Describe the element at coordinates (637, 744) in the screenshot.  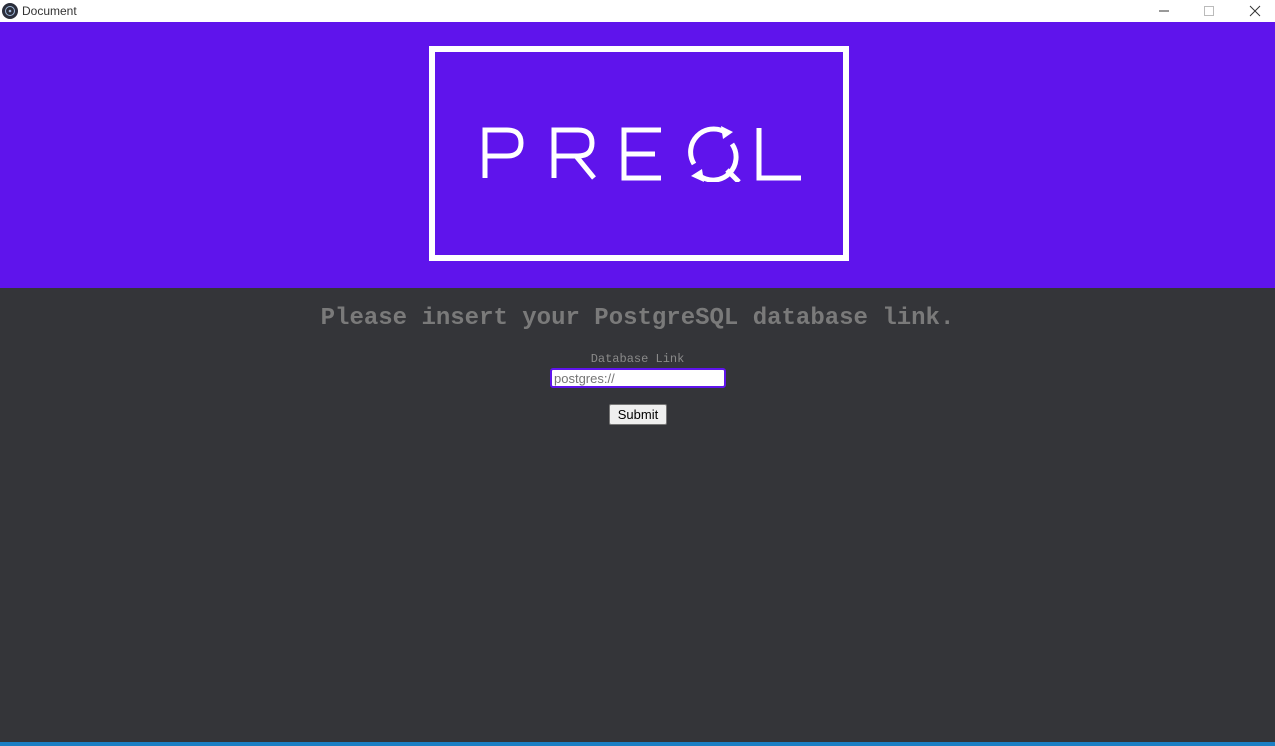
I see `bottom-edge-strip` at that location.